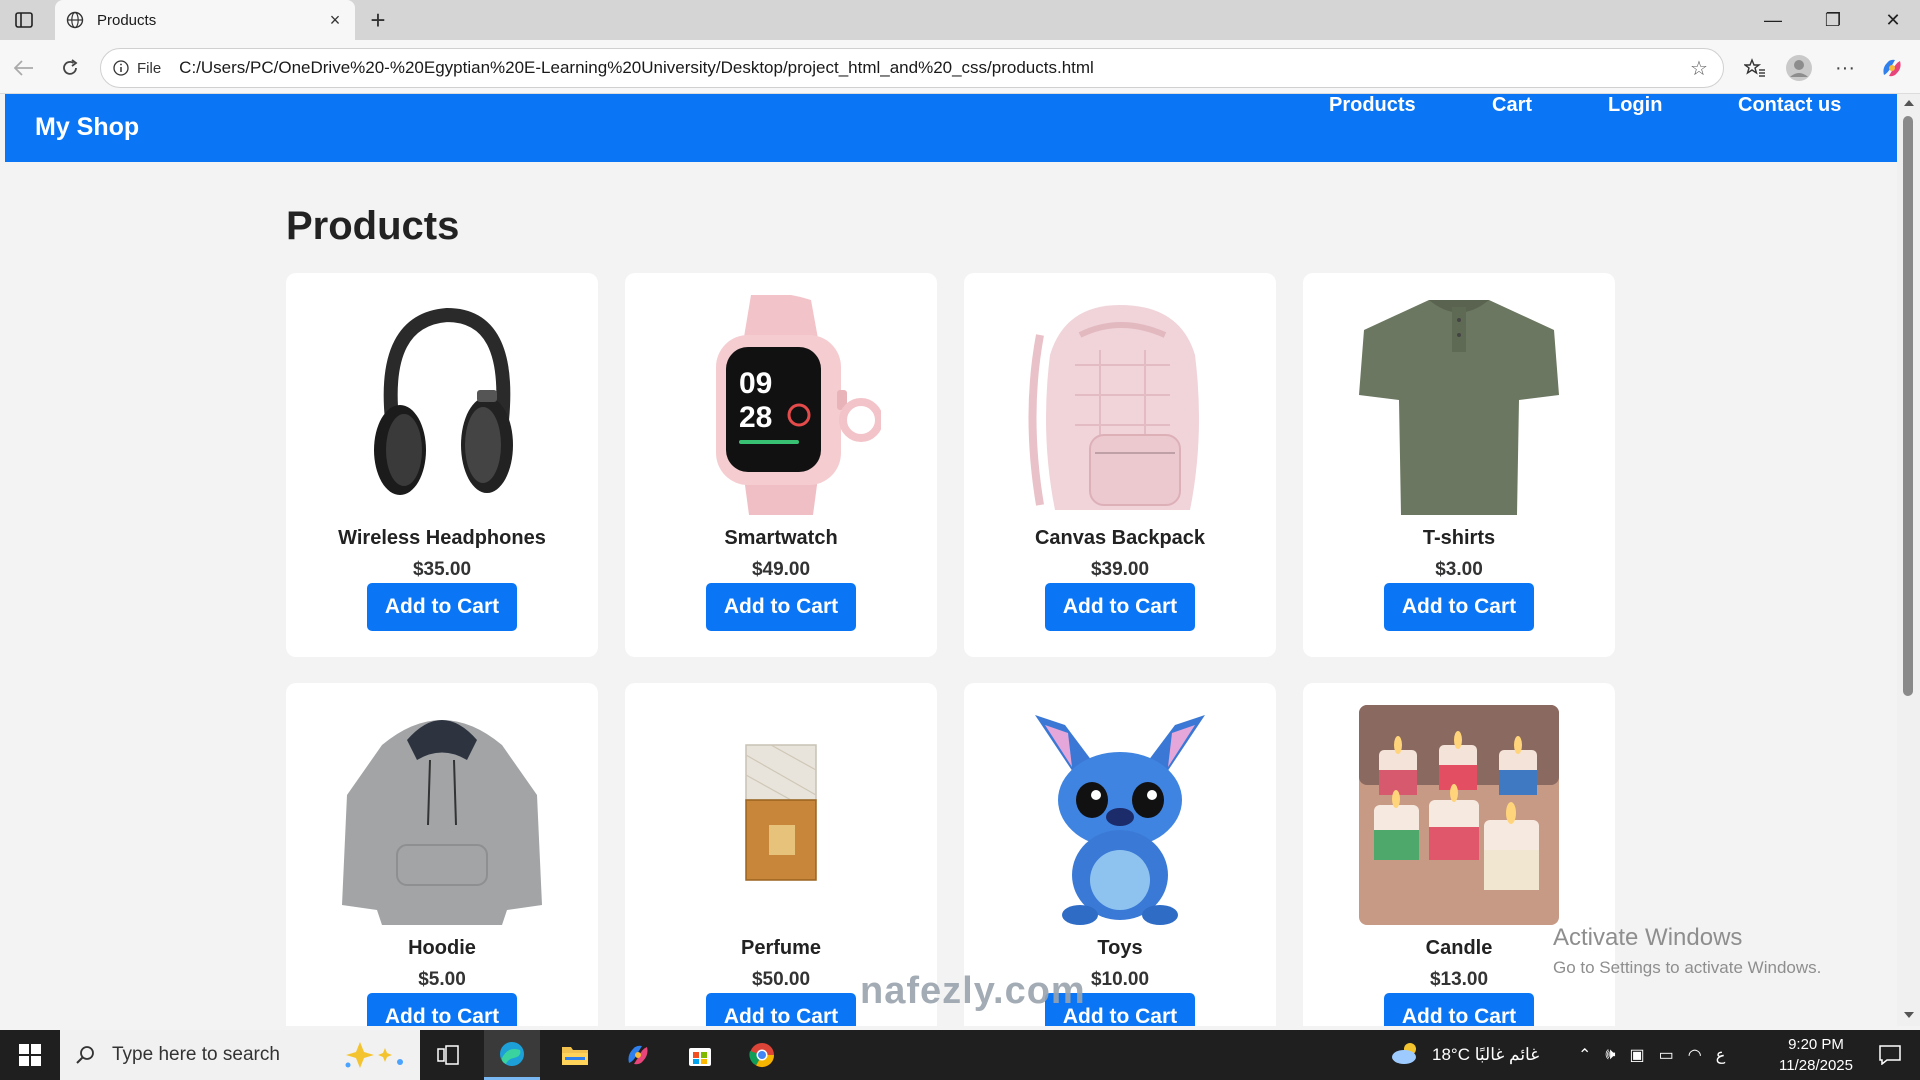 This screenshot has width=1920, height=1080. What do you see at coordinates (1816, 1044) in the screenshot?
I see `clock-time: 9:20 PM` at bounding box center [1816, 1044].